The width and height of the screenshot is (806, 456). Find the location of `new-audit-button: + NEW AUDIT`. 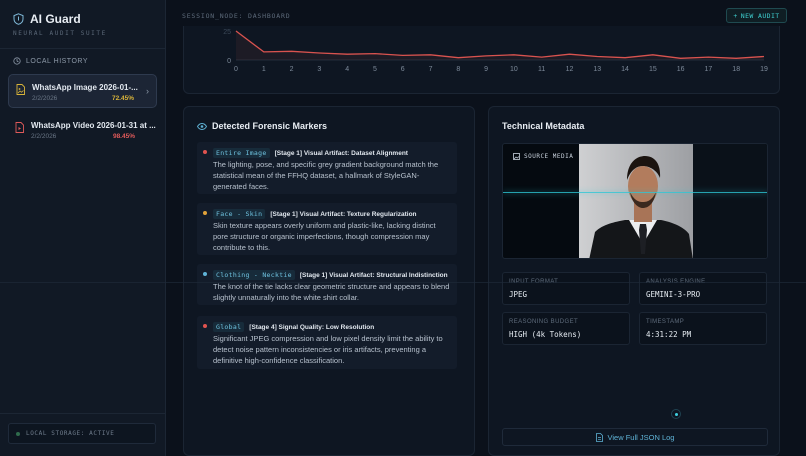

new-audit-button: + NEW AUDIT is located at coordinates (756, 15).